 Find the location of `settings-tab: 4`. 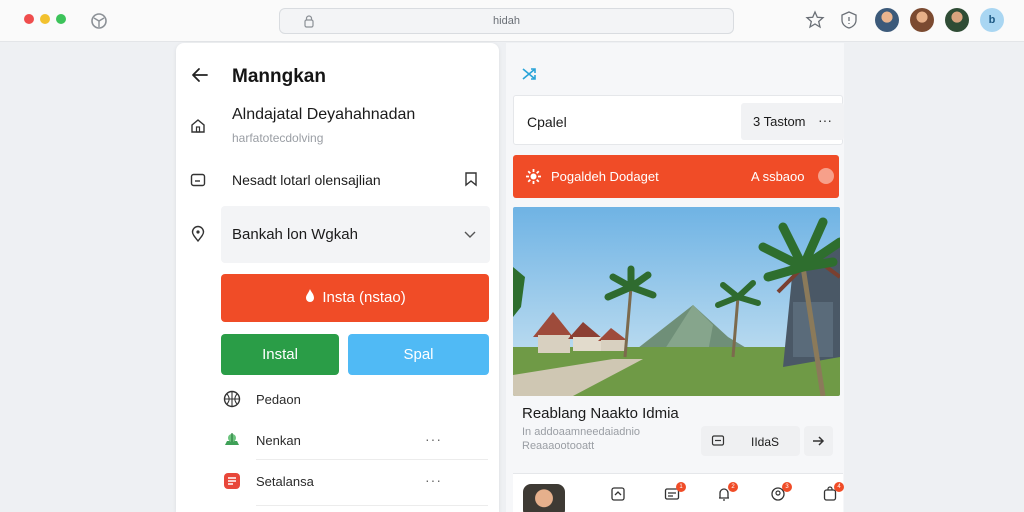

settings-tab: 4 is located at coordinates (833, 492).